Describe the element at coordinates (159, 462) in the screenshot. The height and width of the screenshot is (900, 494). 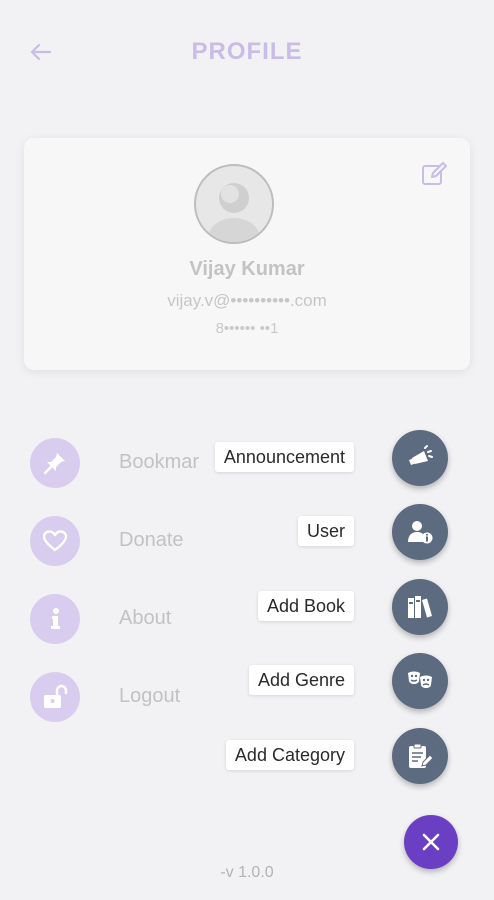
I see `menu-item-bookmark-label: Bookmar` at that location.